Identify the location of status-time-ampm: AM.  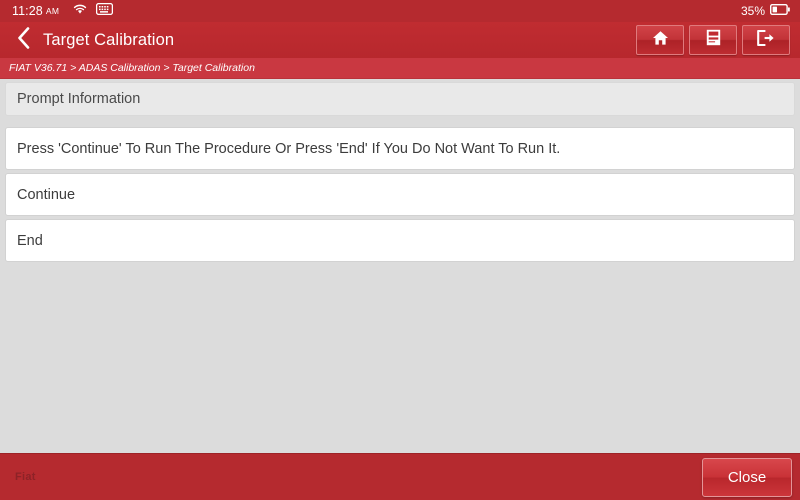
(52, 11).